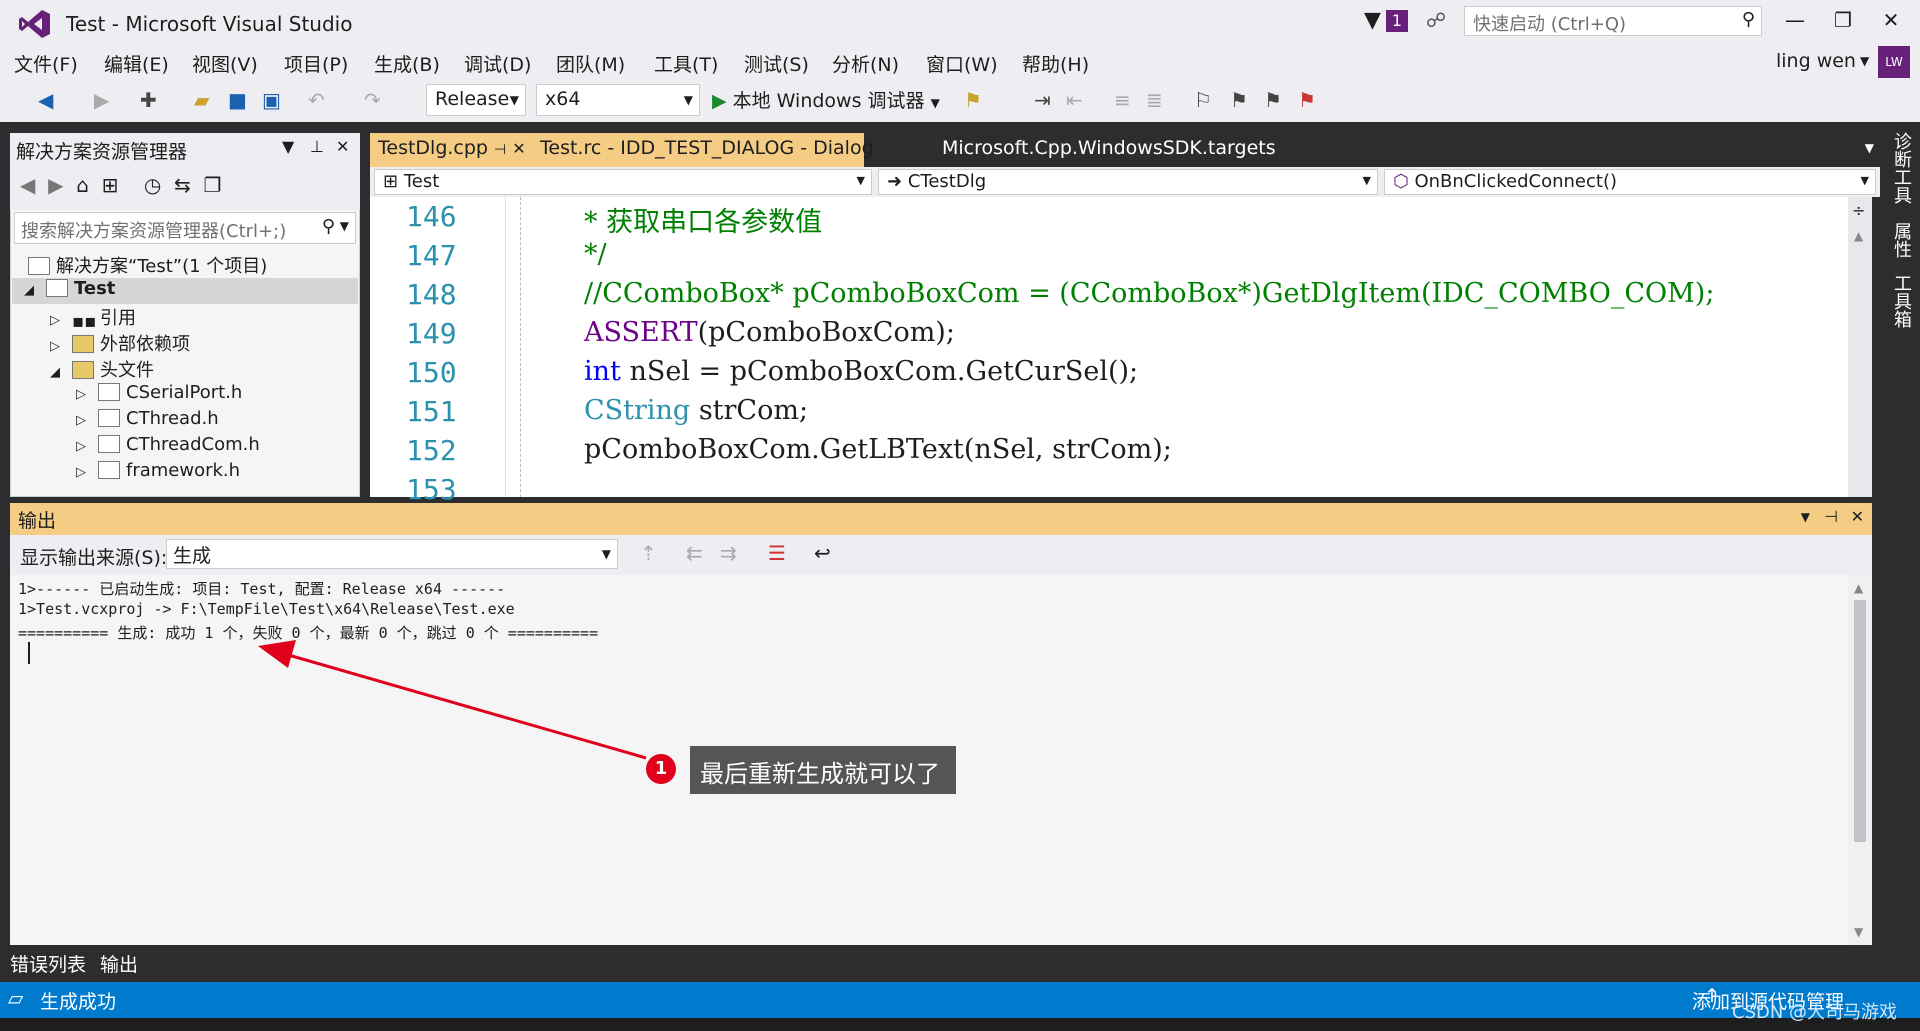  What do you see at coordinates (623, 182) in the screenshot?
I see `project-nav-select: ⊞ Test ▼` at bounding box center [623, 182].